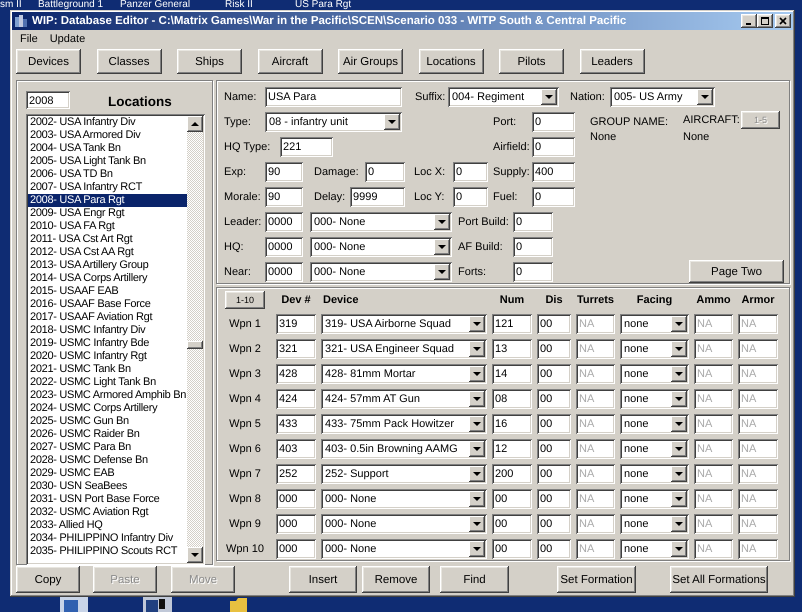 This screenshot has width=802, height=612. What do you see at coordinates (404, 324) in the screenshot?
I see `weapon-dropdown: 319- USA Airborne Squad` at bounding box center [404, 324].